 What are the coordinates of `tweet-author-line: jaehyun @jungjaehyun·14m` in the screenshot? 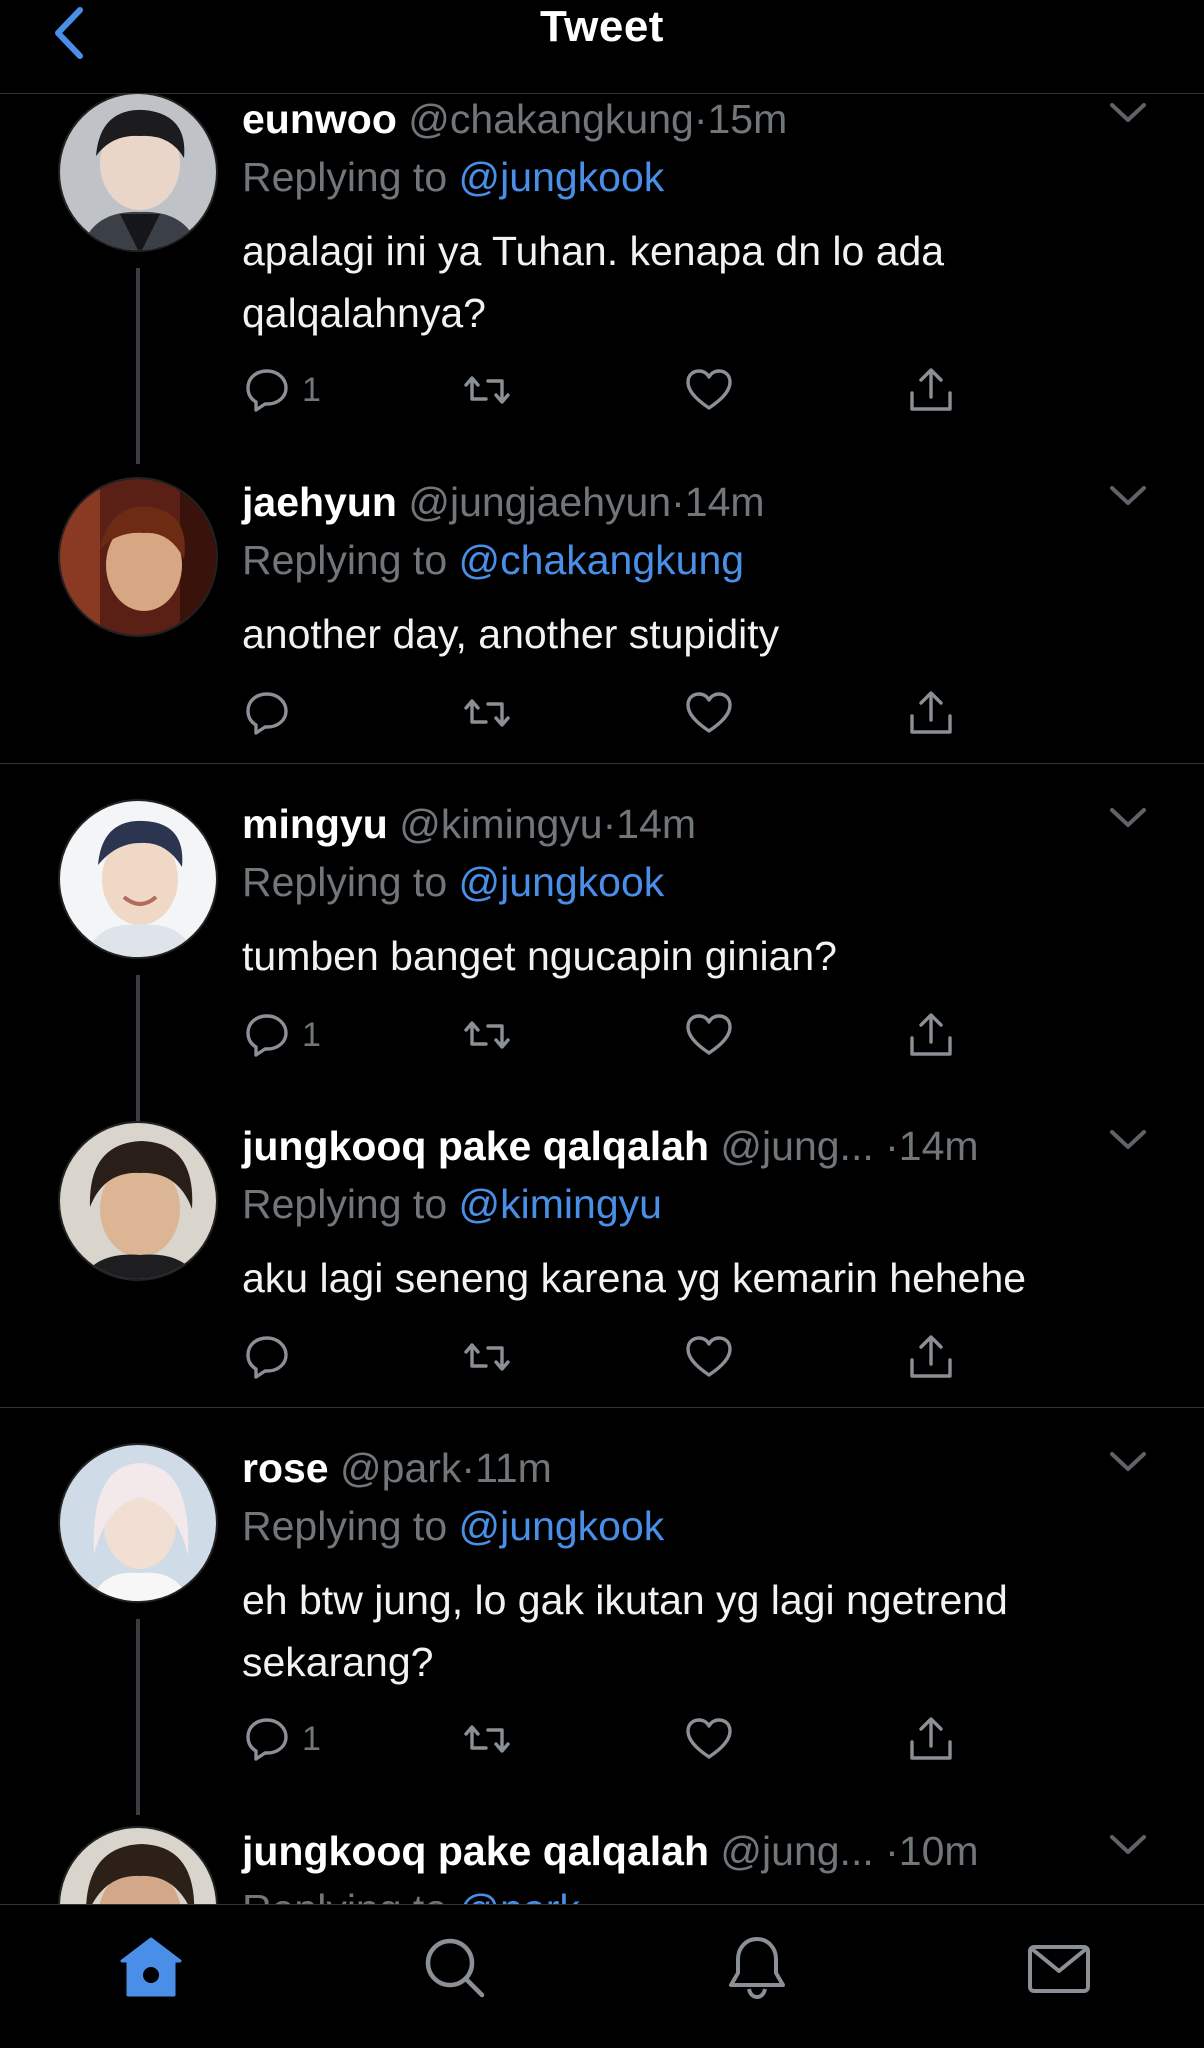 It's located at (503, 502).